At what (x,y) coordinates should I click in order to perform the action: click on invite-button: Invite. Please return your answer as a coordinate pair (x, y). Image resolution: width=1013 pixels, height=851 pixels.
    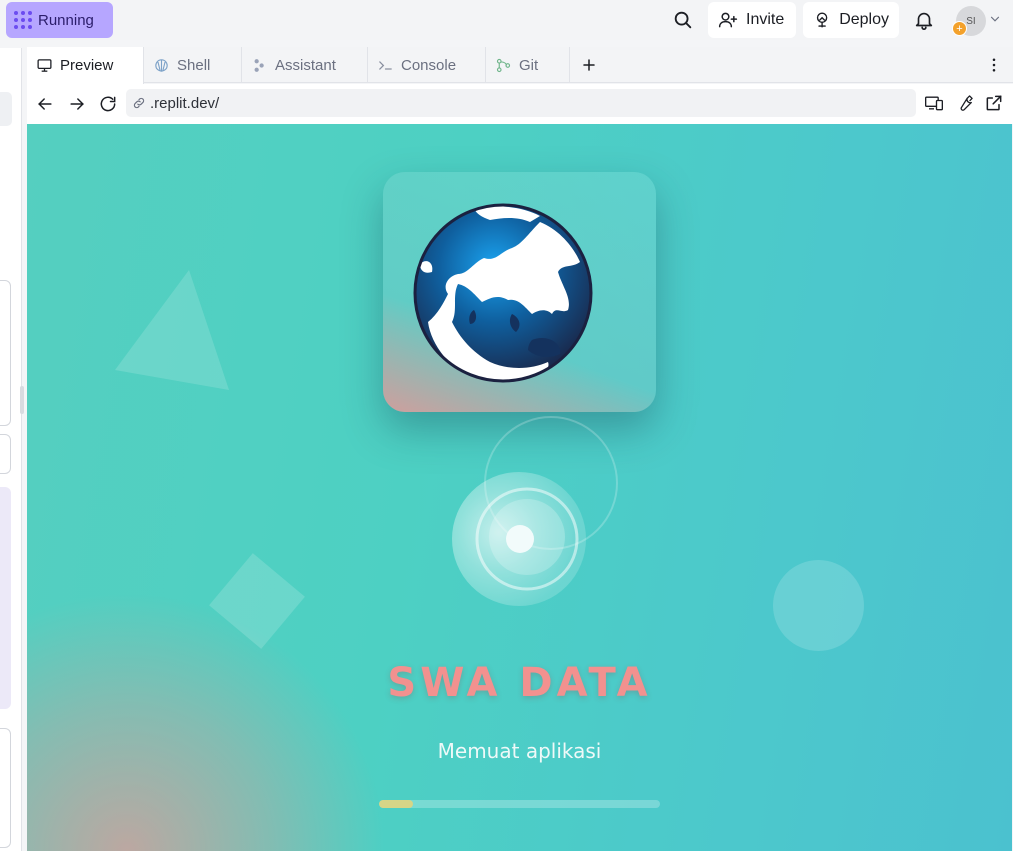
    Looking at the image, I should click on (752, 20).